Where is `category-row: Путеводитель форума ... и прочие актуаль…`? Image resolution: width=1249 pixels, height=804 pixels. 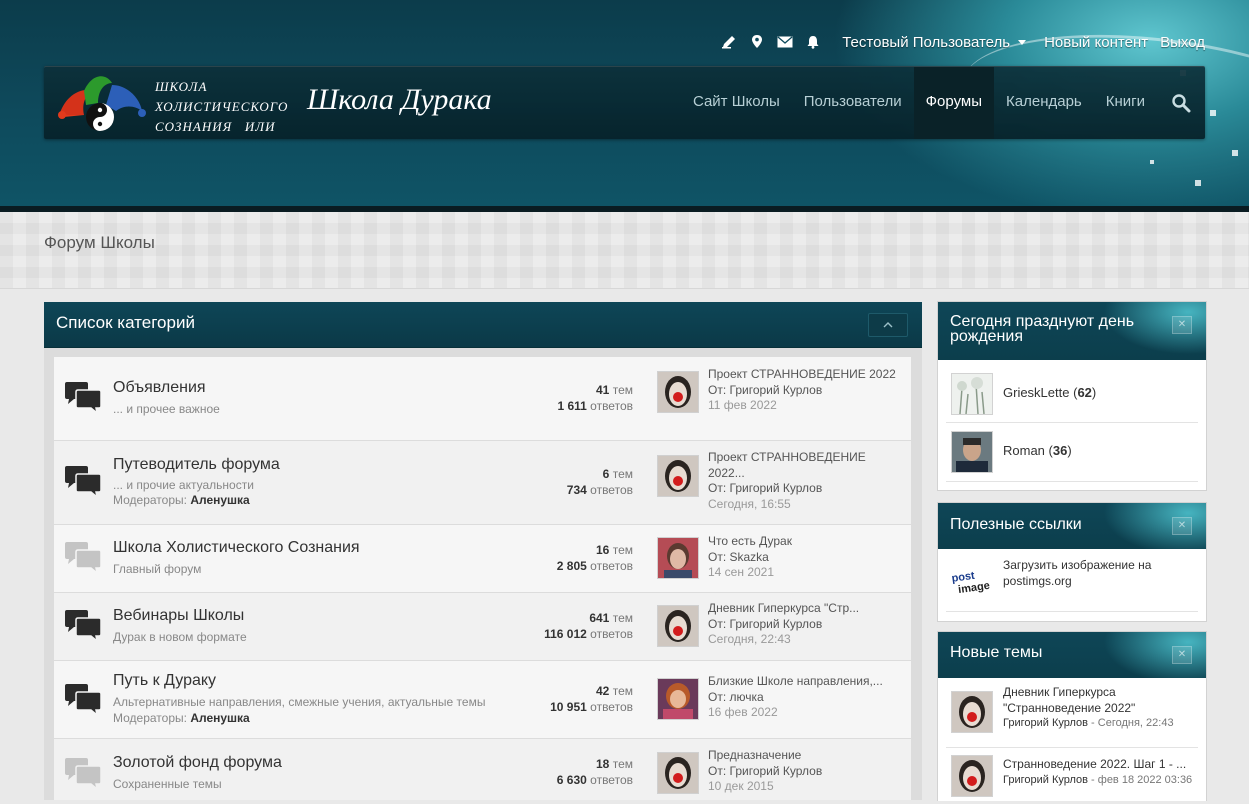 category-row: Путеводитель форума ... и прочие актуаль… is located at coordinates (482, 483).